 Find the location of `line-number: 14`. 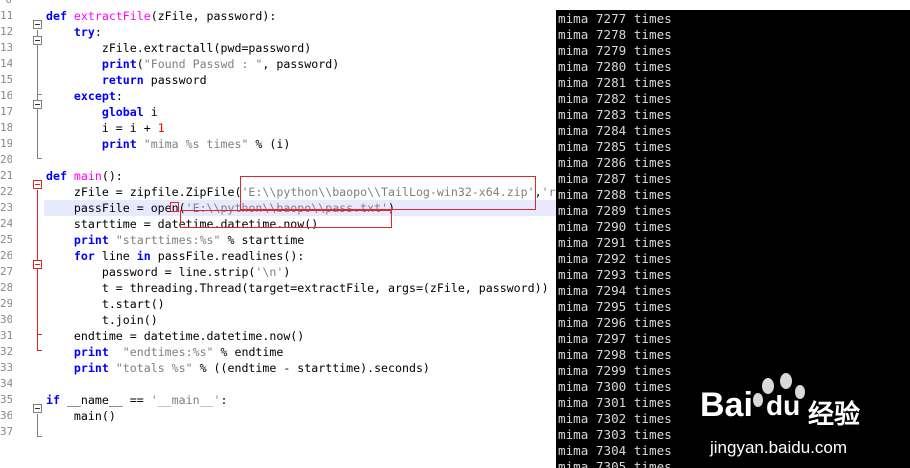

line-number: 14 is located at coordinates (6, 63).